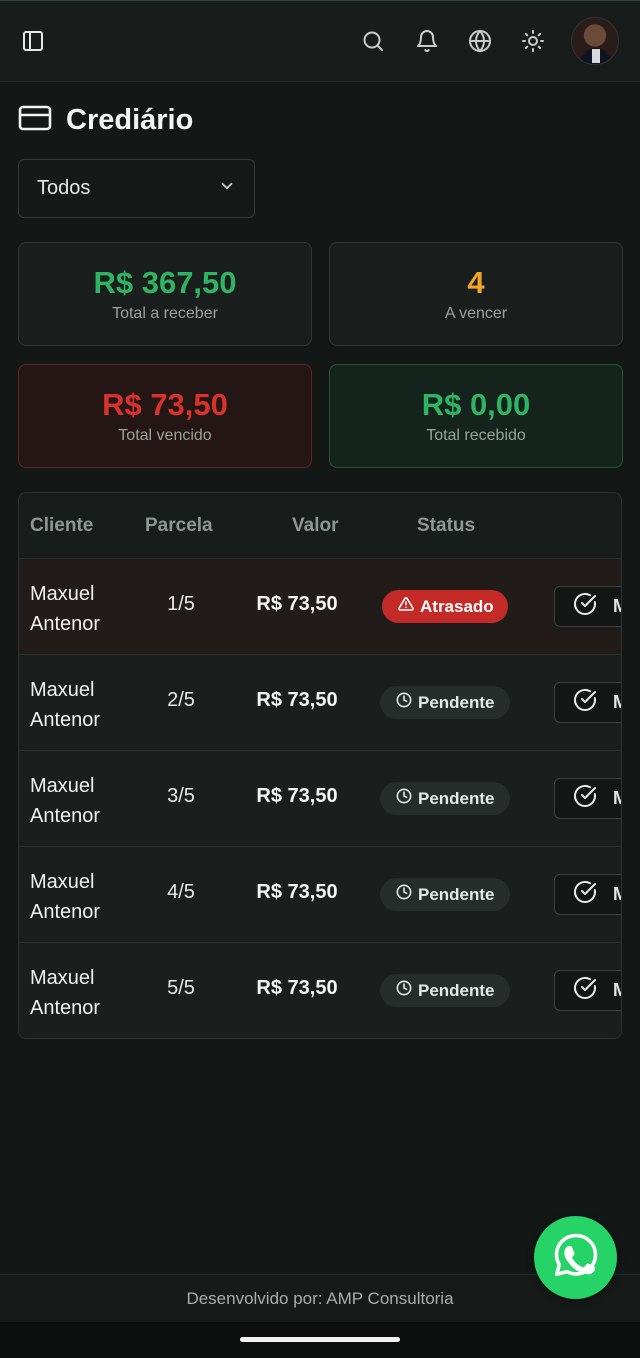 This screenshot has height=1358, width=640. Describe the element at coordinates (64, 188) in the screenshot. I see `status-filter-value: Todos` at that location.